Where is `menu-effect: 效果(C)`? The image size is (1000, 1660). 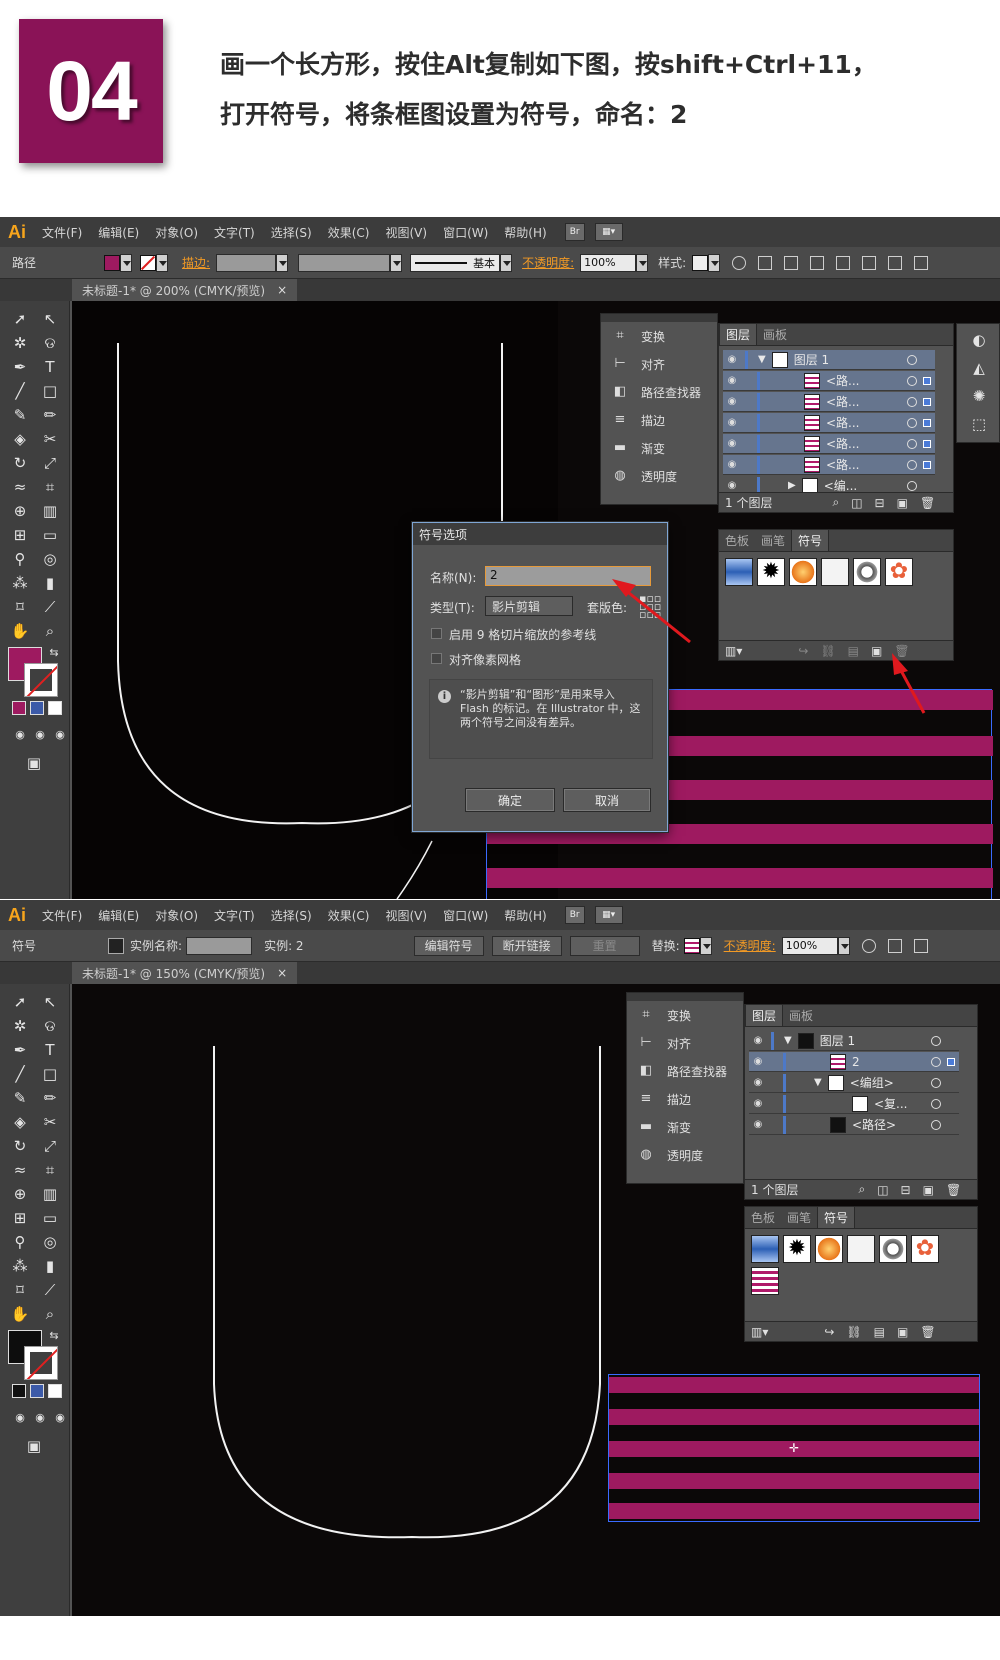
menu-effect: 效果(C) is located at coordinates (349, 915).